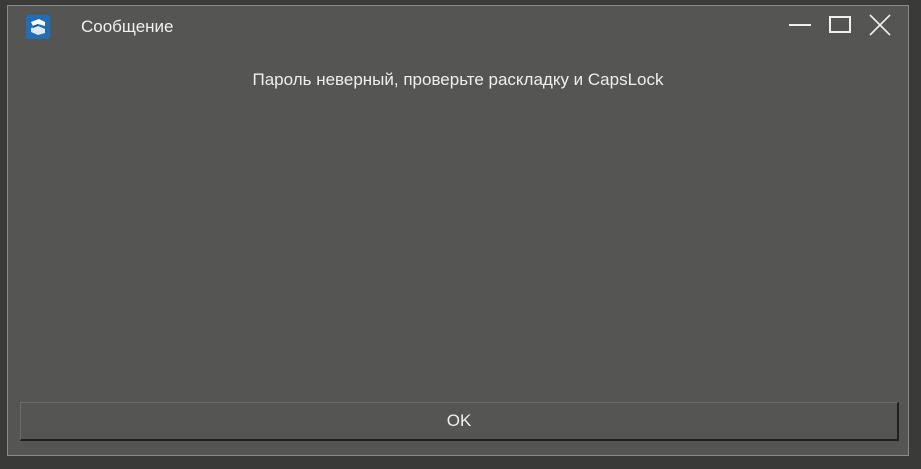 This screenshot has height=469, width=921. I want to click on maximize-icon, so click(840, 27).